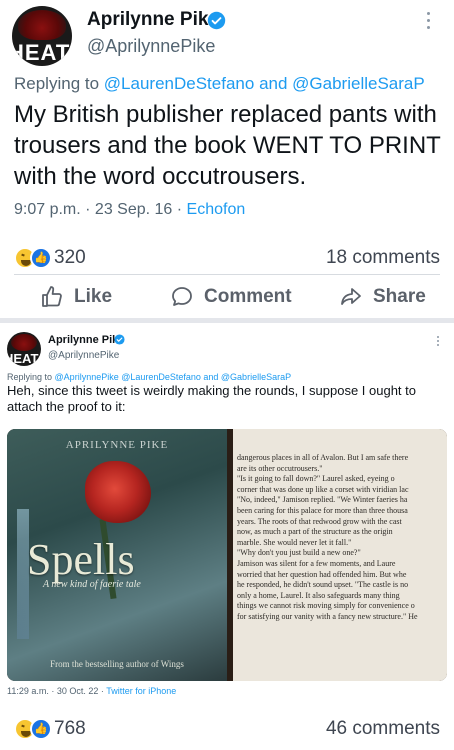  Describe the element at coordinates (383, 729) in the screenshot. I see `comment-count: 46 comments` at that location.